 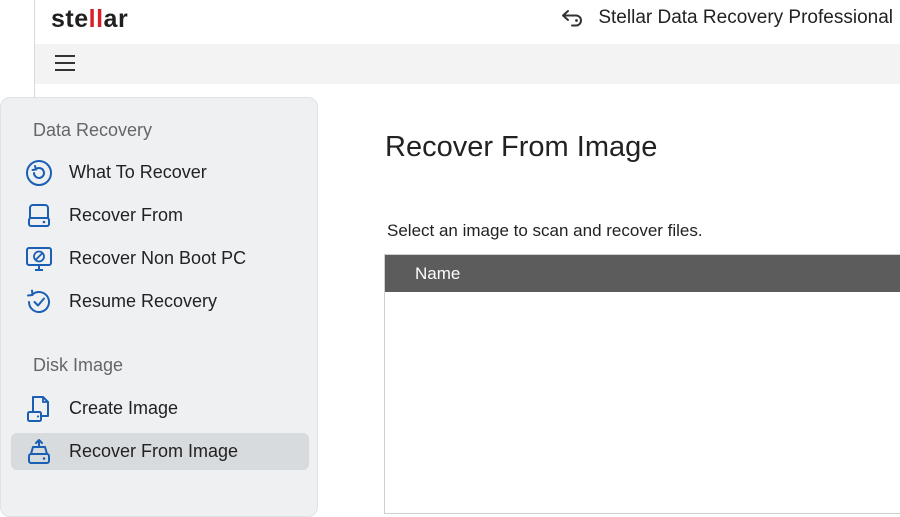 I want to click on sidebar-item-label: Recover Non Boot PC, so click(x=158, y=258).